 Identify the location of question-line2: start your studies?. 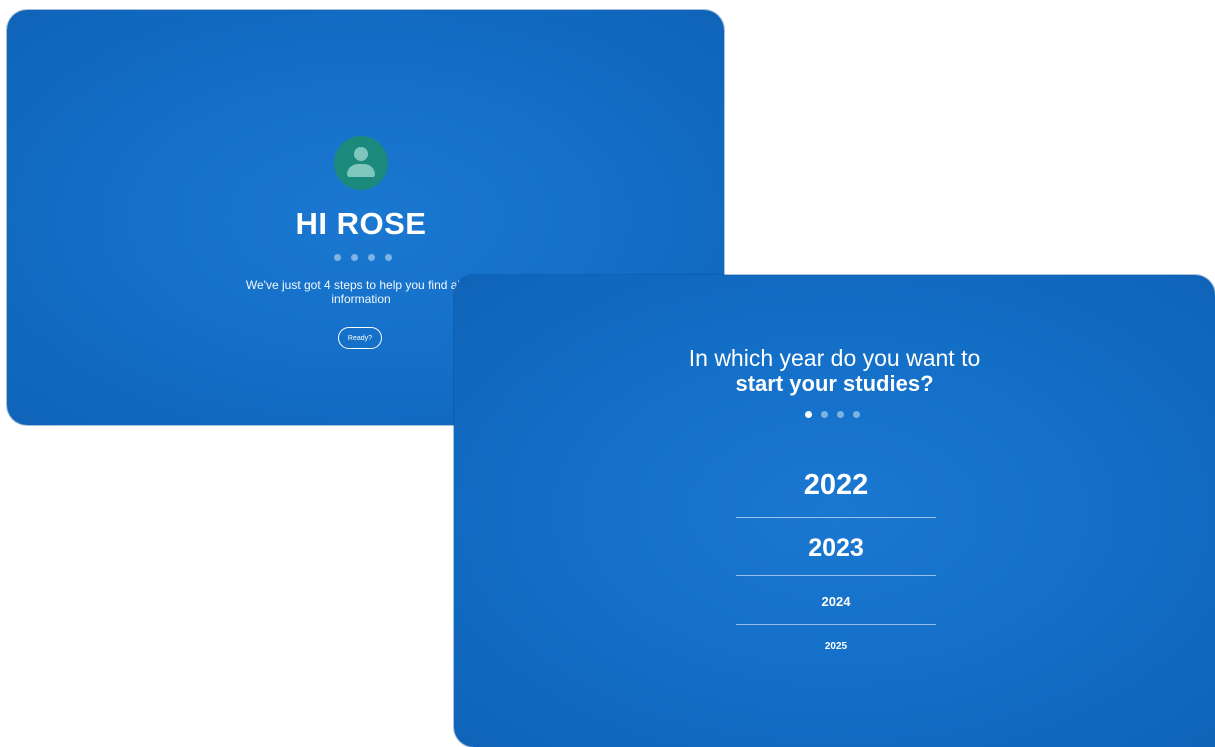
(834, 383).